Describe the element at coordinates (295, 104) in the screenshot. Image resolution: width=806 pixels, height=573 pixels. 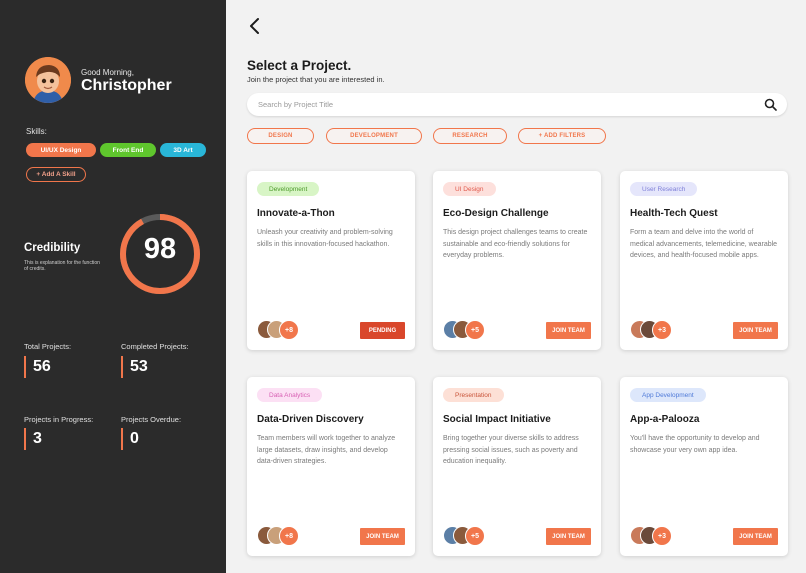
I see `search-input: Search by Project Title` at that location.